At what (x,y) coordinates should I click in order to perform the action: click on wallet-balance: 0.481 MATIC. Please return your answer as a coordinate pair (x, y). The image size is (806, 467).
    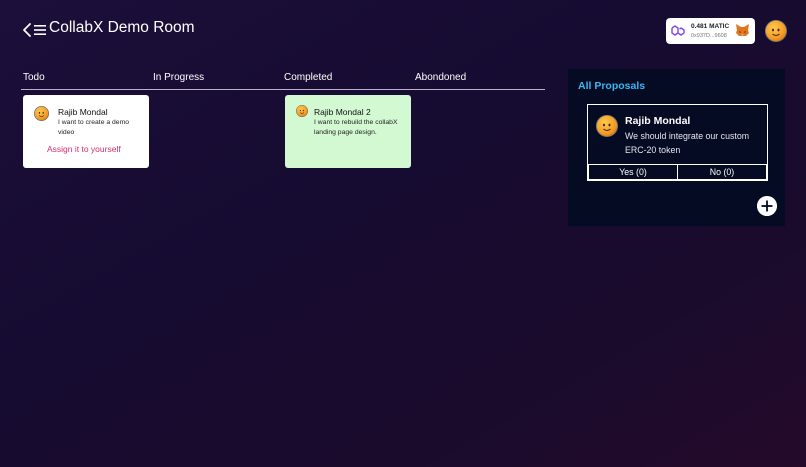
    Looking at the image, I should click on (710, 26).